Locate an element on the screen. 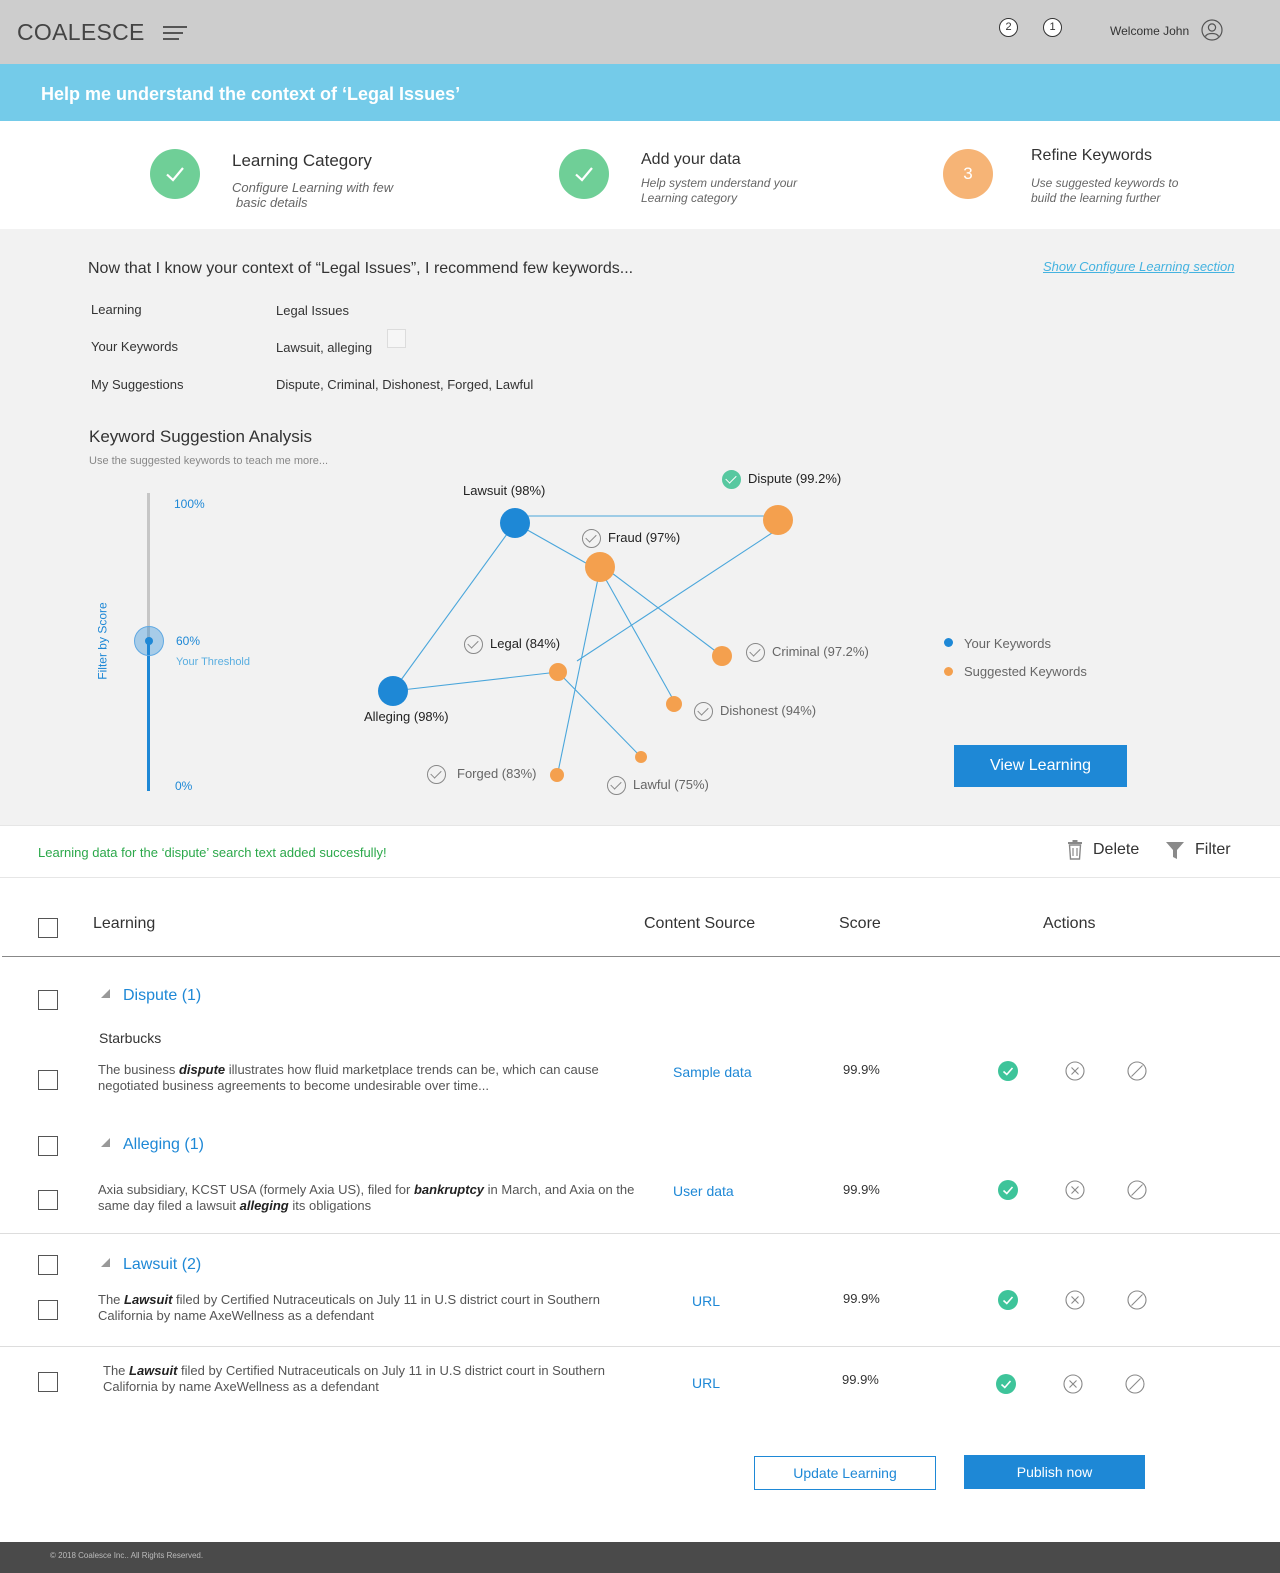 The height and width of the screenshot is (1573, 1280). publish-now-button: Publish now is located at coordinates (1054, 1472).